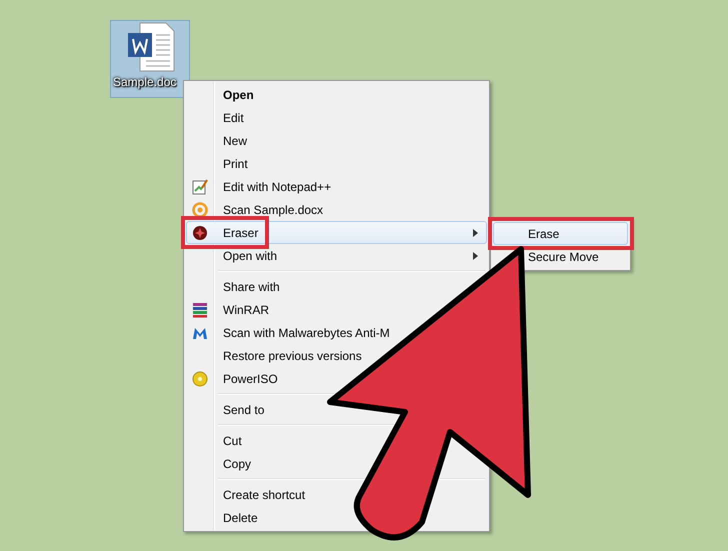 This screenshot has height=551, width=728. I want to click on menu-item: Cut, so click(218, 440).